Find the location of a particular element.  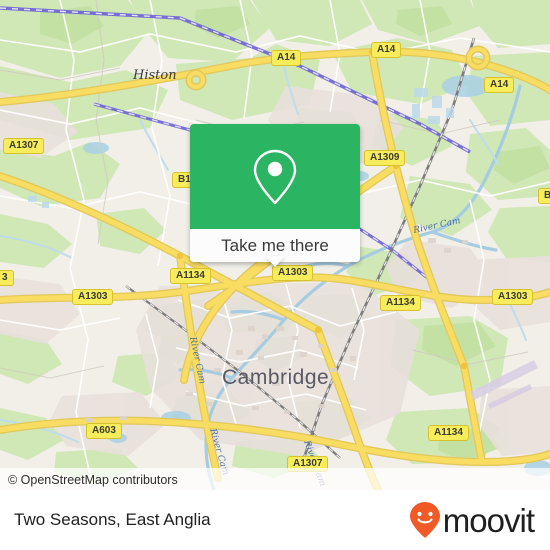

location-callout-card: Take me there is located at coordinates (275, 193).